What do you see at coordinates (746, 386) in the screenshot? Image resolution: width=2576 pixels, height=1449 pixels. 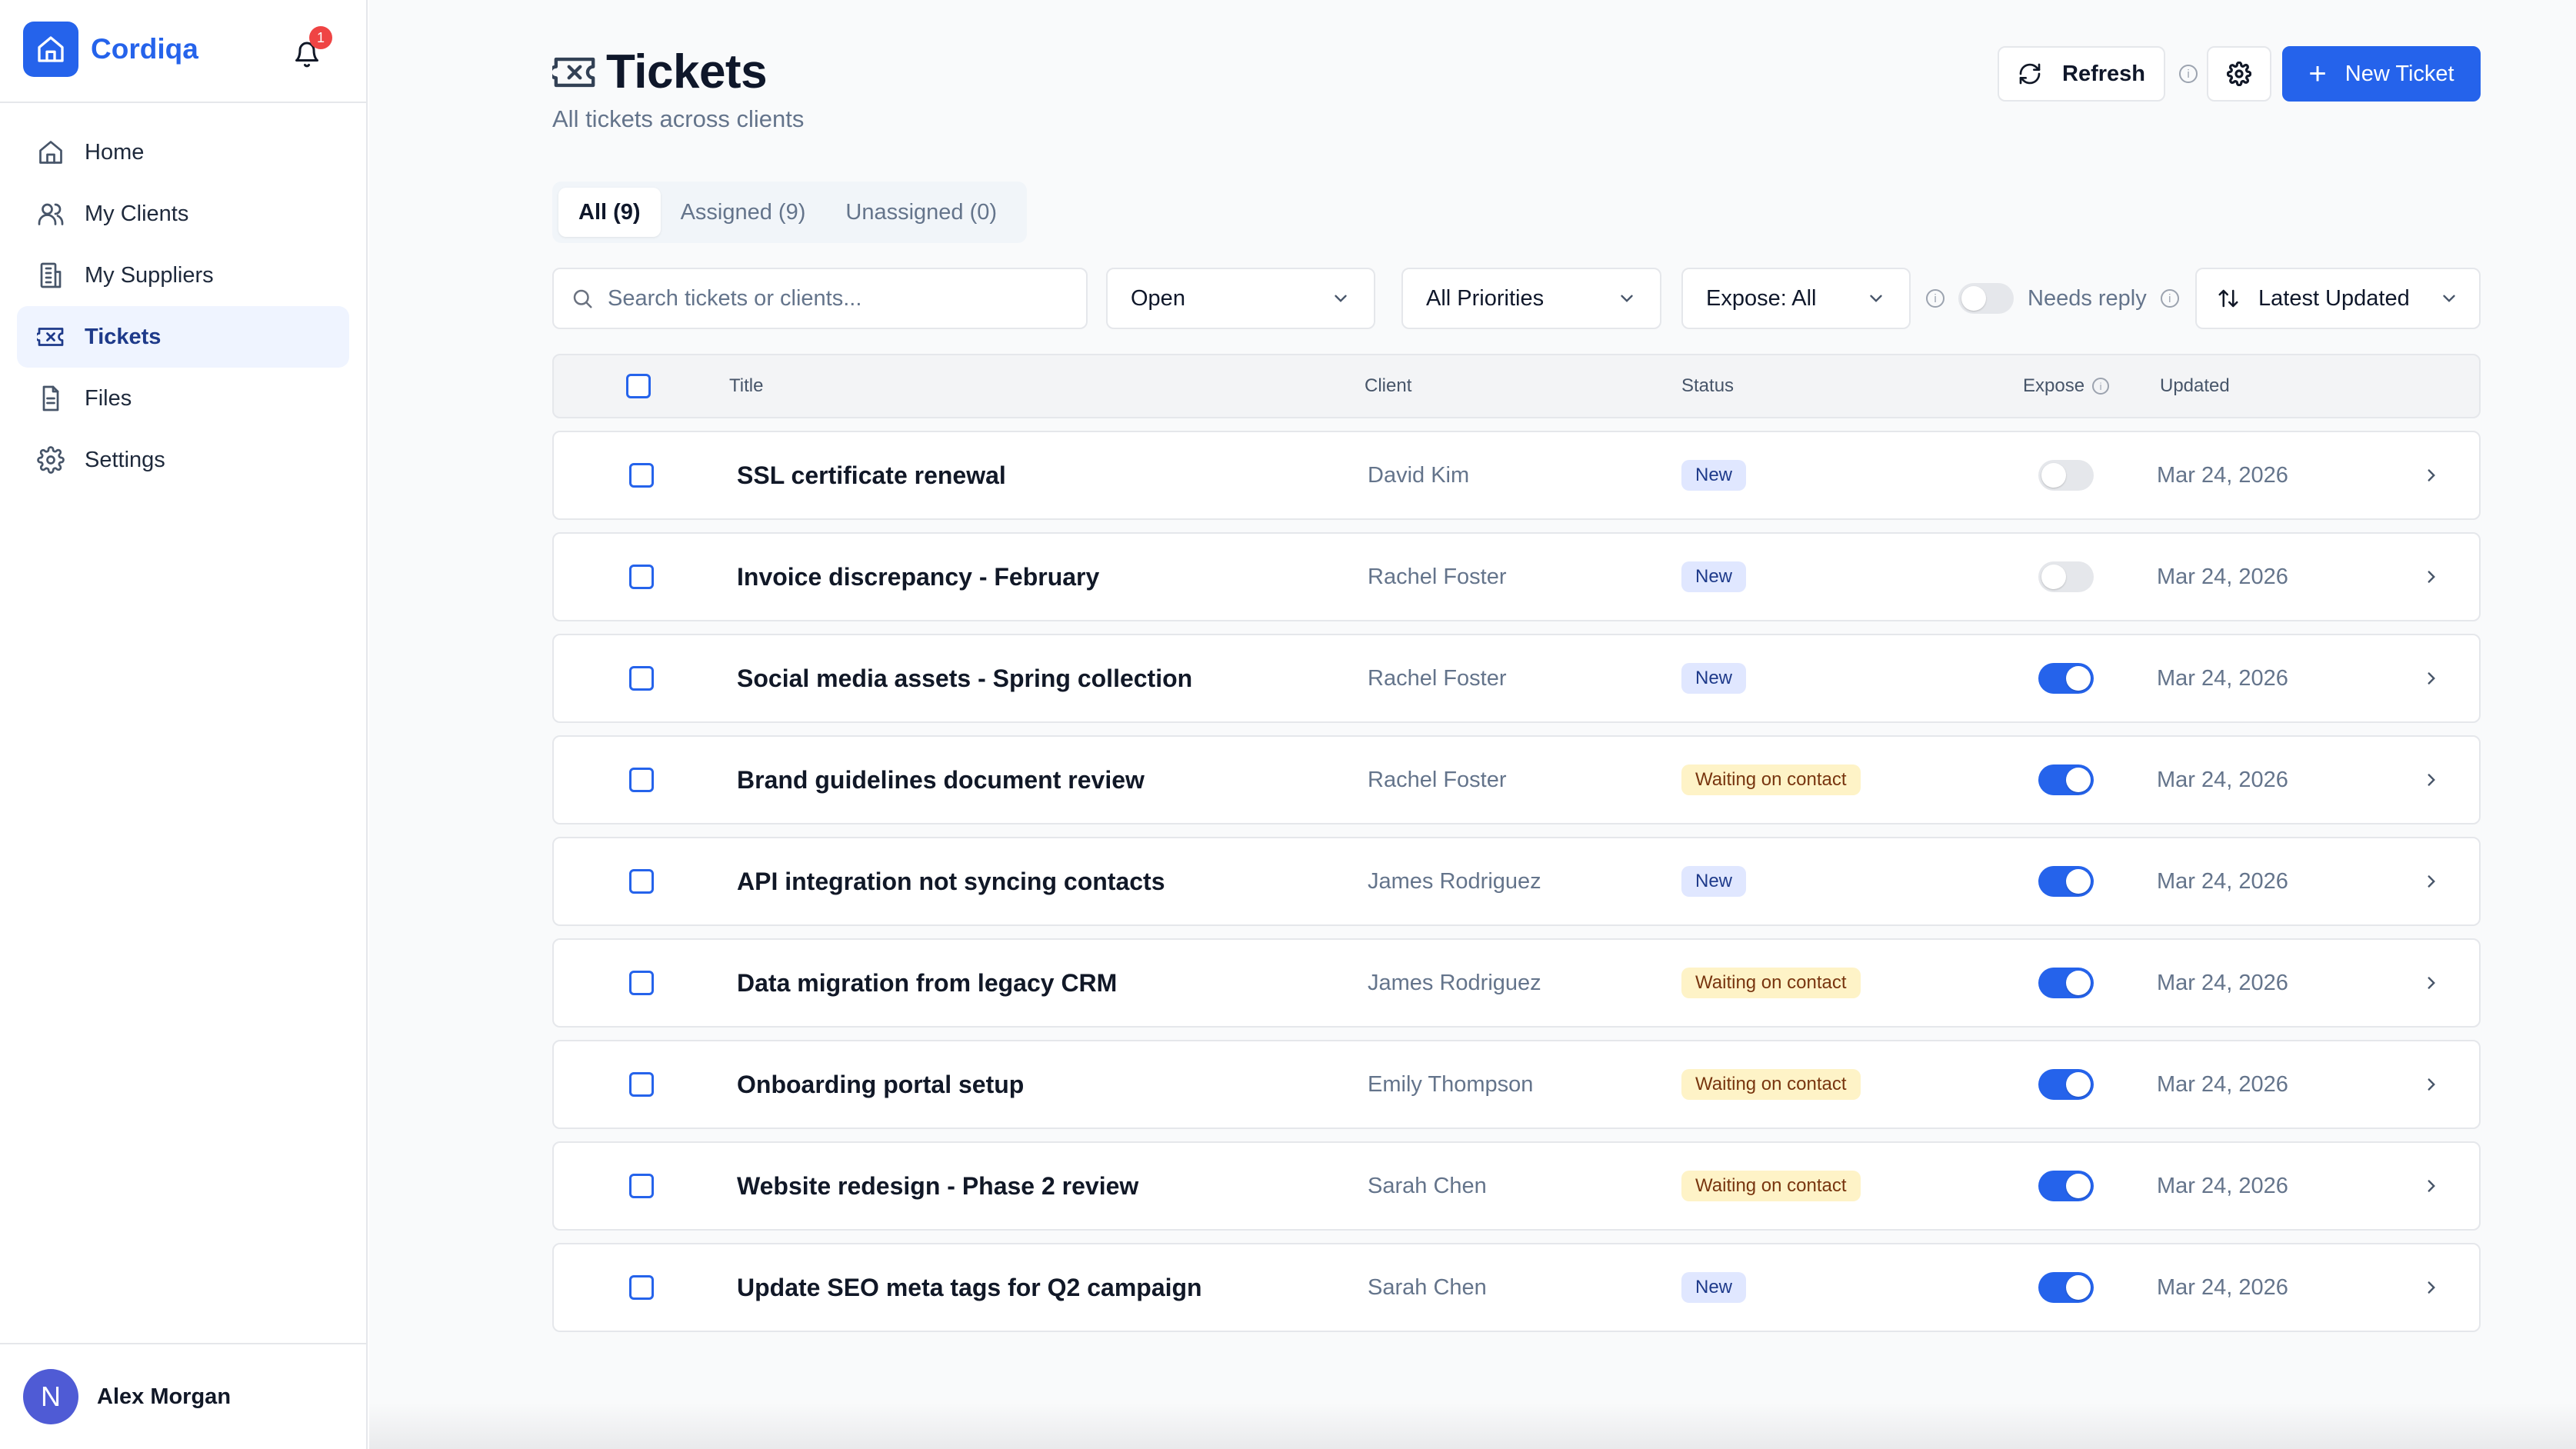 I see `column-title: Title` at bounding box center [746, 386].